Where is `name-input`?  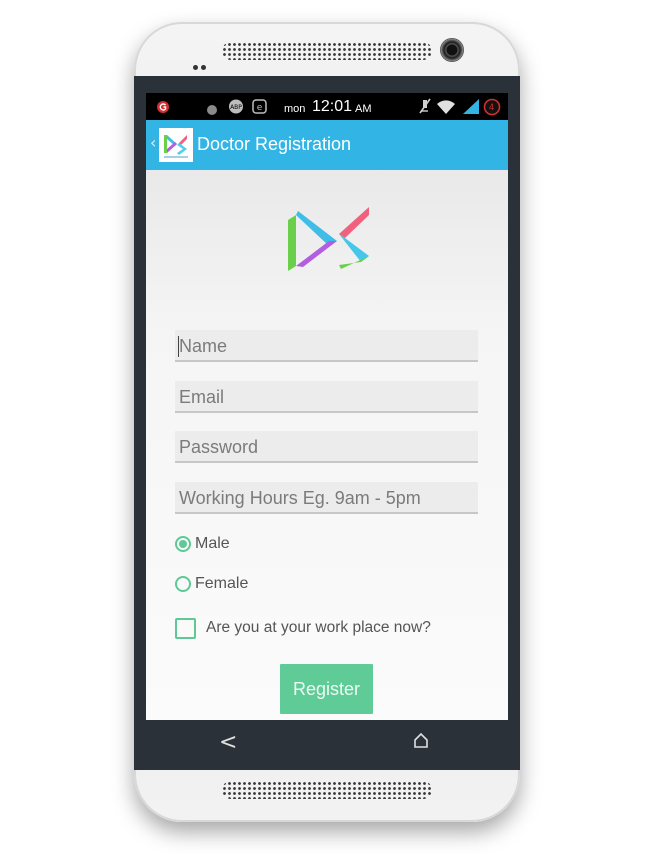
name-input is located at coordinates (326, 345).